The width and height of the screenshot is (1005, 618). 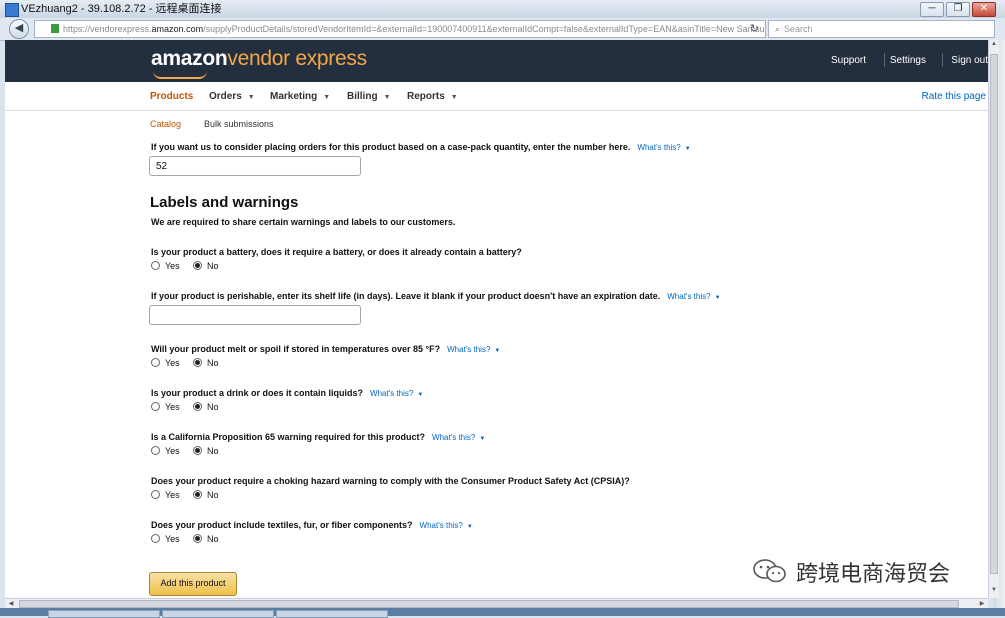 I want to click on sign-out-link: Sign out, so click(x=969, y=60).